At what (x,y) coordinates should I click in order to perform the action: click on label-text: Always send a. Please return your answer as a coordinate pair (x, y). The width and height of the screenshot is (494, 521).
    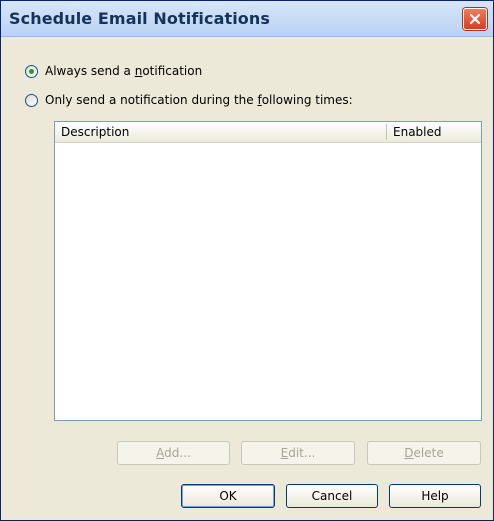
    Looking at the image, I should click on (90, 71).